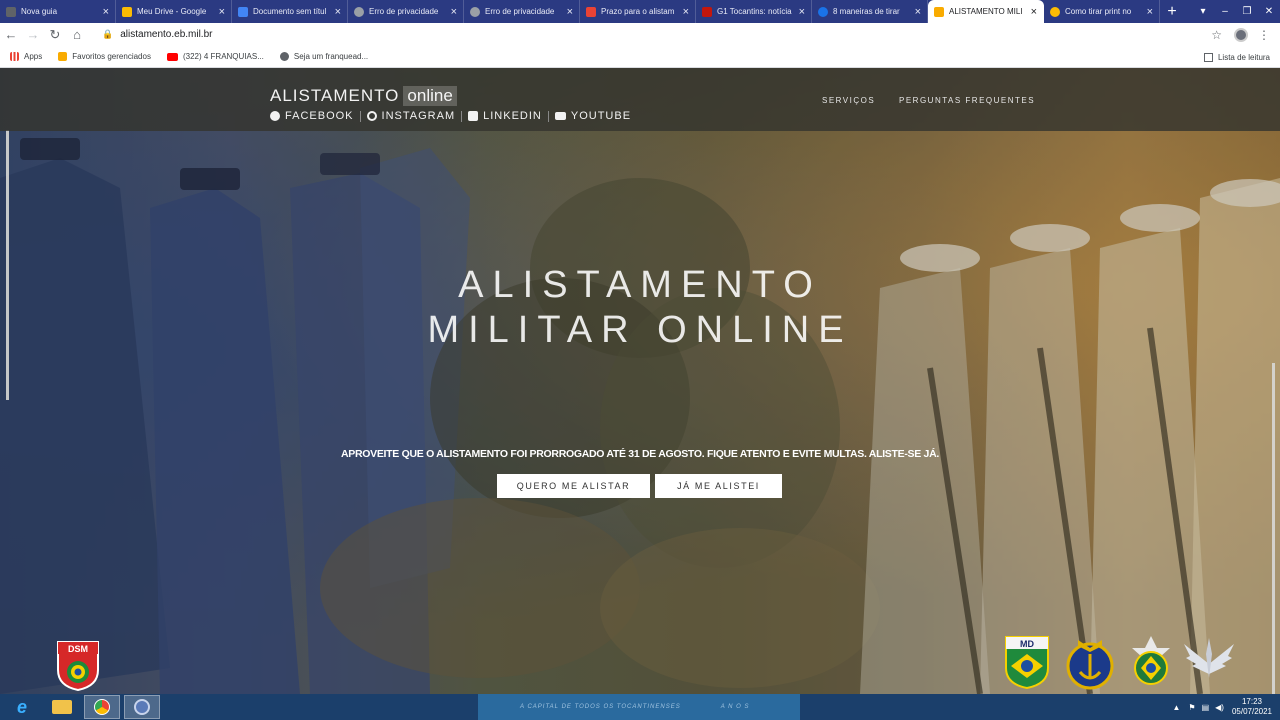 This screenshot has width=1280, height=720. What do you see at coordinates (1206, 707) in the screenshot?
I see `network-icon: ▤` at bounding box center [1206, 707].